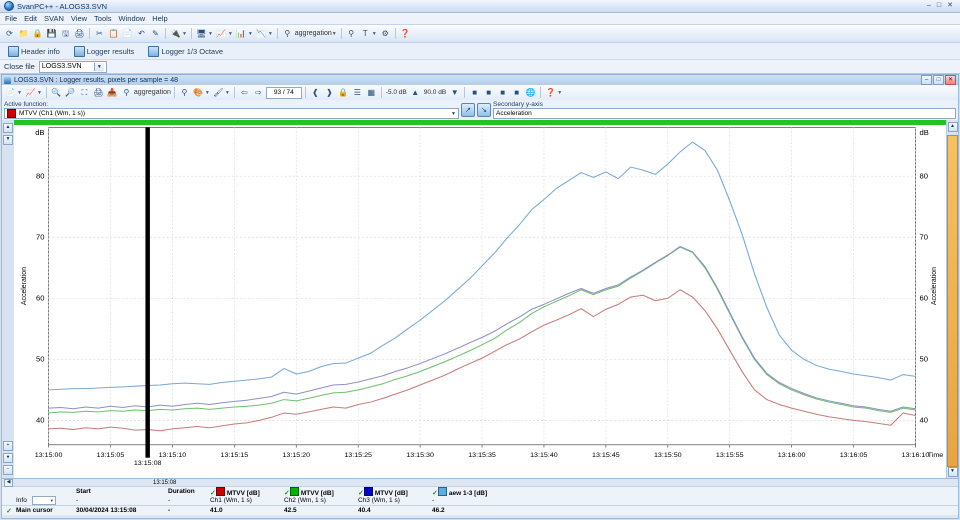 Image resolution: width=960 pixels, height=520 pixels. What do you see at coordinates (72, 66) in the screenshot?
I see `close-file-combo: LOGS3.SVN ▼` at bounding box center [72, 66].